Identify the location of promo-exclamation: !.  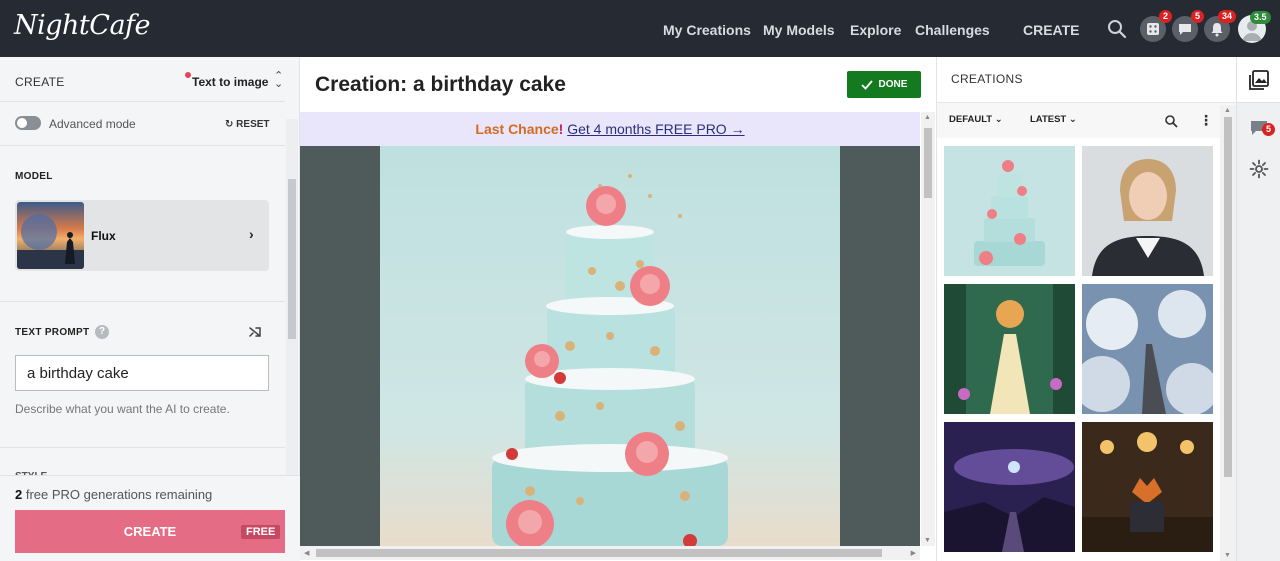
(561, 129).